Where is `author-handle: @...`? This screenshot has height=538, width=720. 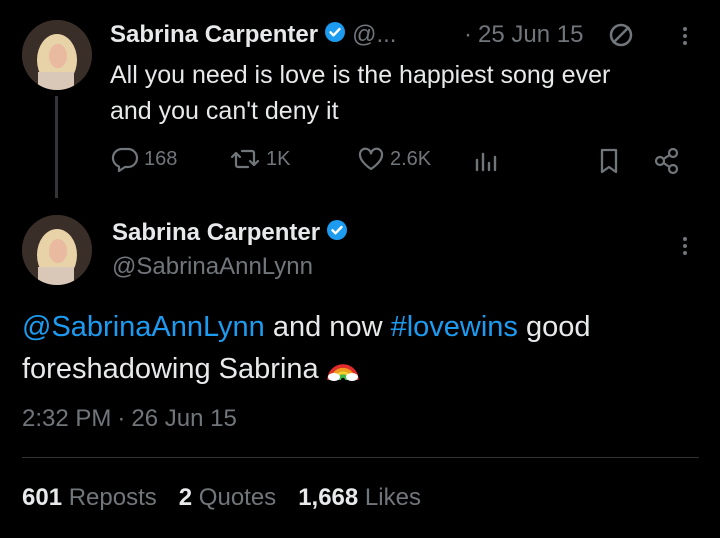 author-handle: @... is located at coordinates (374, 35).